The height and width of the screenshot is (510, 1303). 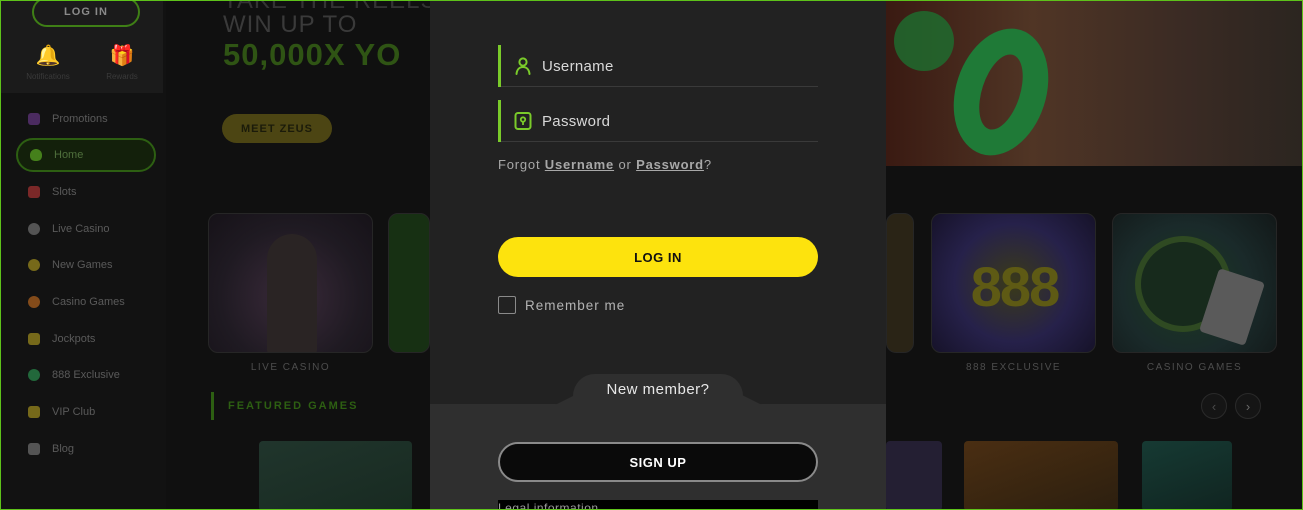 I want to click on forgot-or: or, so click(x=625, y=164).